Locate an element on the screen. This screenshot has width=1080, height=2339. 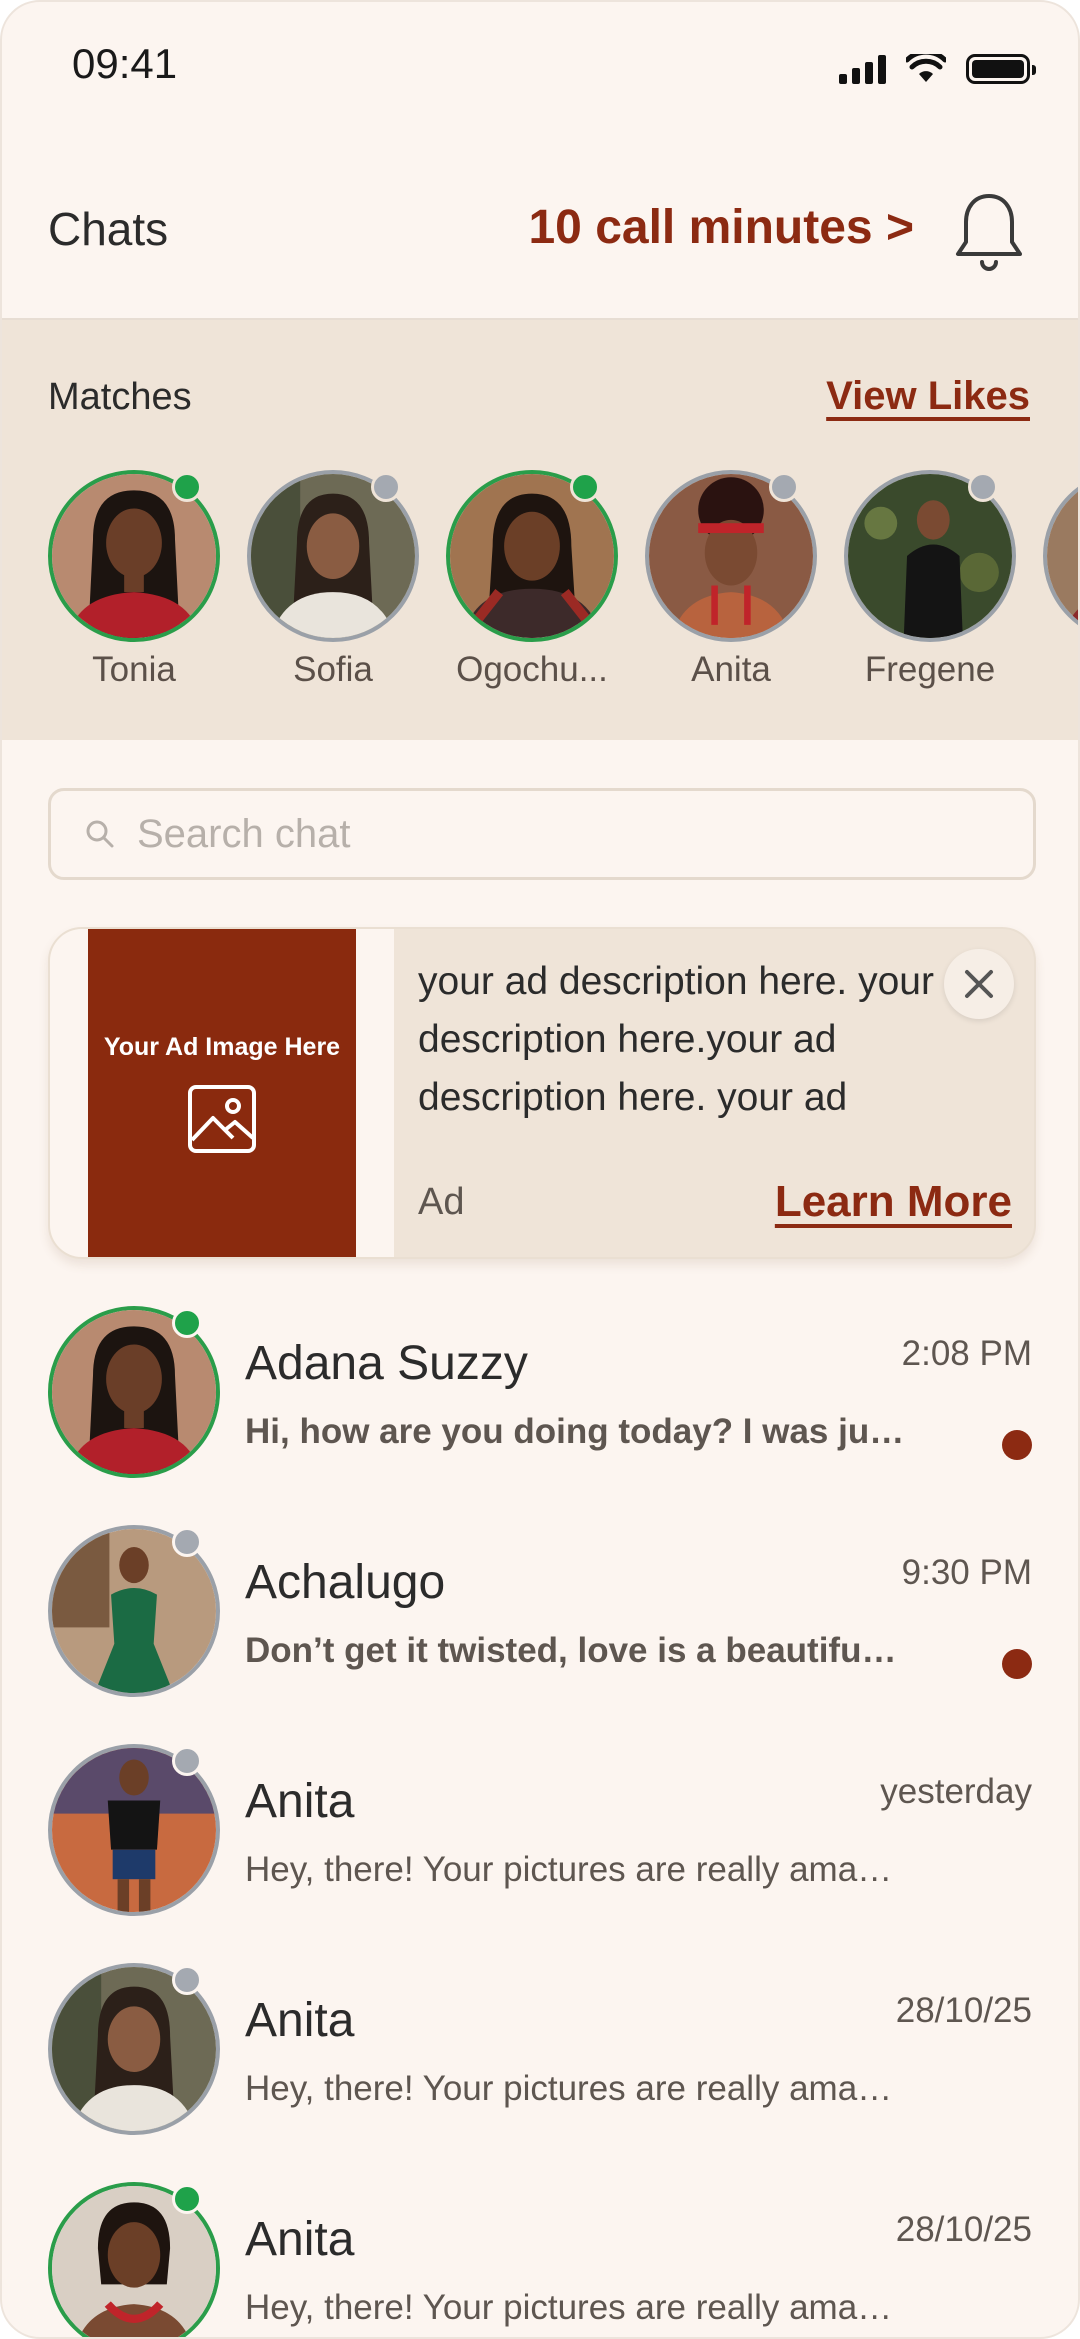
ad-label: Ad is located at coordinates (441, 1202).